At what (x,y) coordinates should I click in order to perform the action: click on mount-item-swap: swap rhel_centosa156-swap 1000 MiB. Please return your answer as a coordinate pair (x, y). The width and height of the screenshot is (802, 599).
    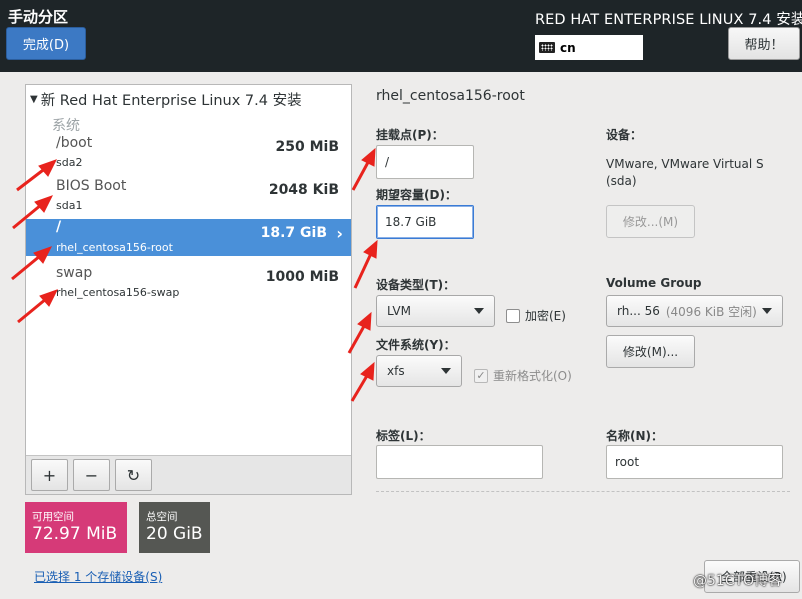
    Looking at the image, I should click on (188, 285).